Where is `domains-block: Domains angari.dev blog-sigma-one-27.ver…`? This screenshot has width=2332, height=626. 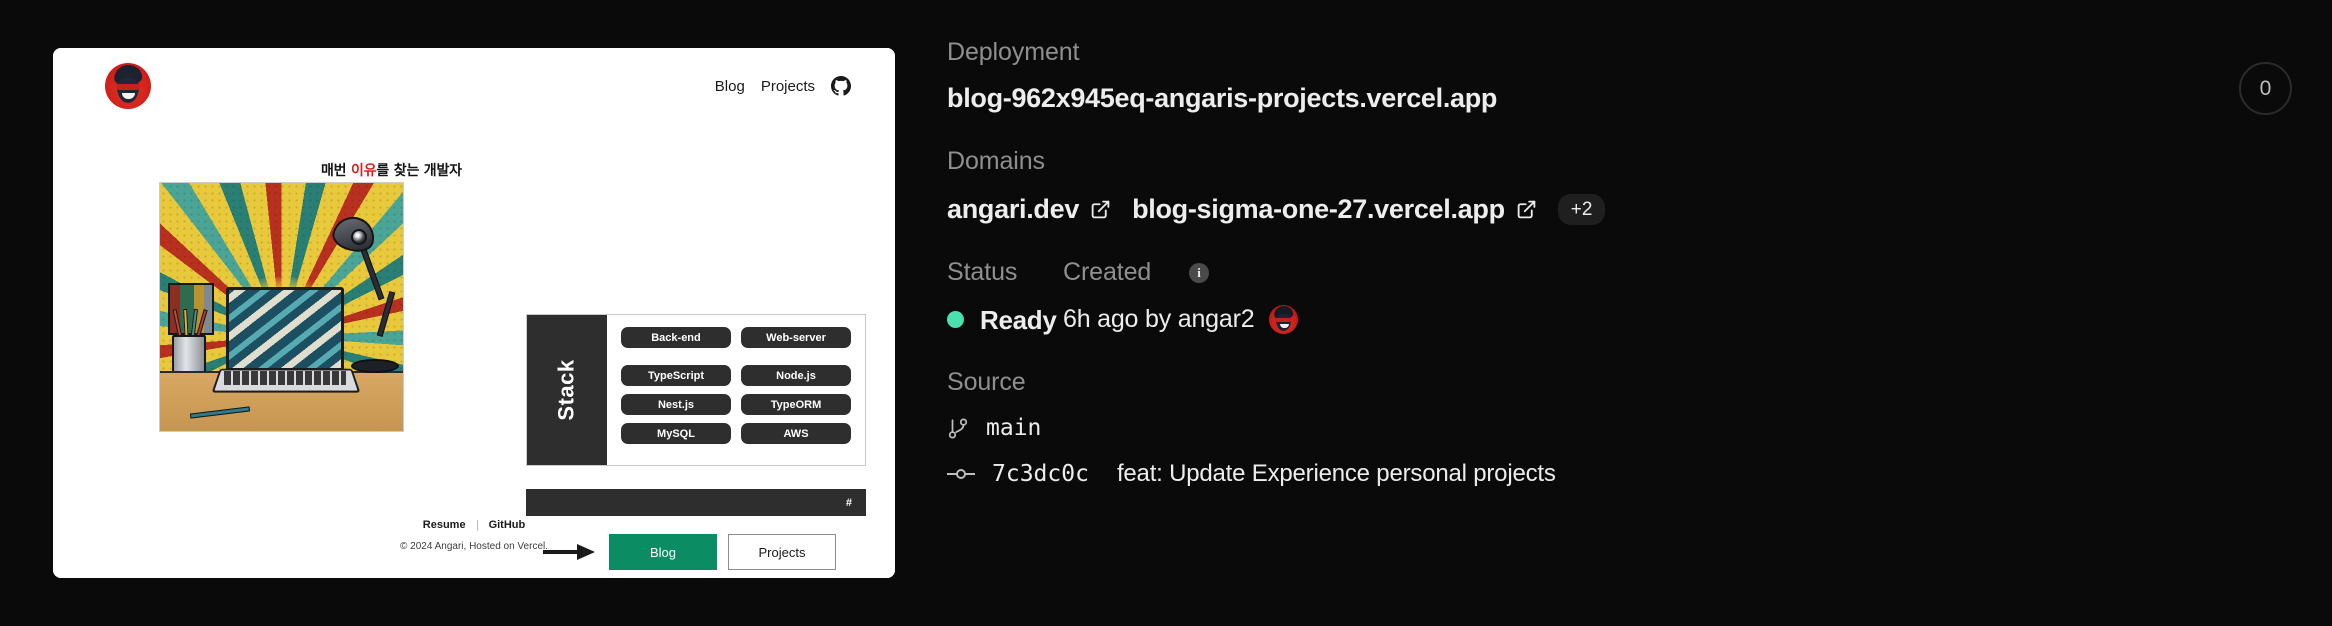
domains-block: Domains angari.dev blog-sigma-one-27.ver… is located at coordinates (1547, 187).